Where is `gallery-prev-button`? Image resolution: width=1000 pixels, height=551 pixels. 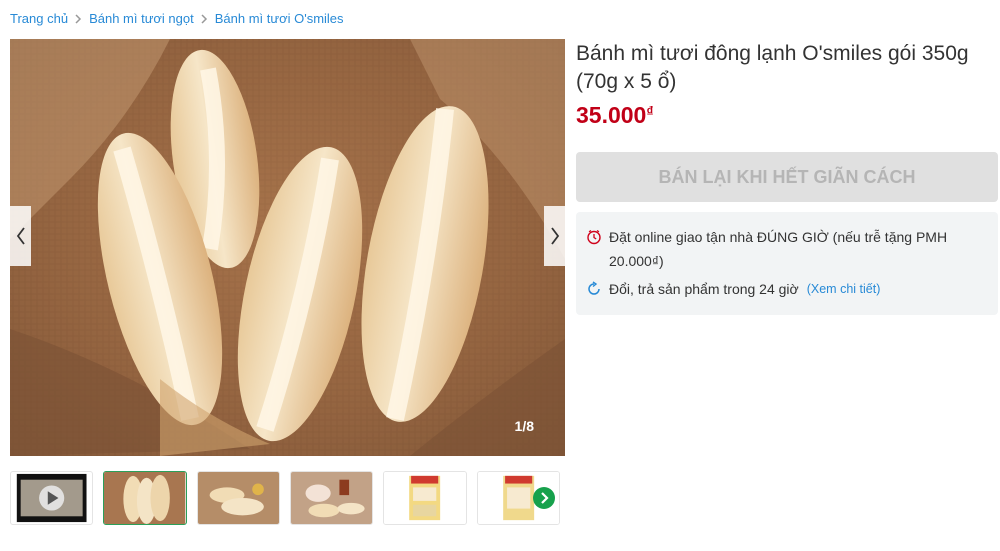 gallery-prev-button is located at coordinates (20, 236).